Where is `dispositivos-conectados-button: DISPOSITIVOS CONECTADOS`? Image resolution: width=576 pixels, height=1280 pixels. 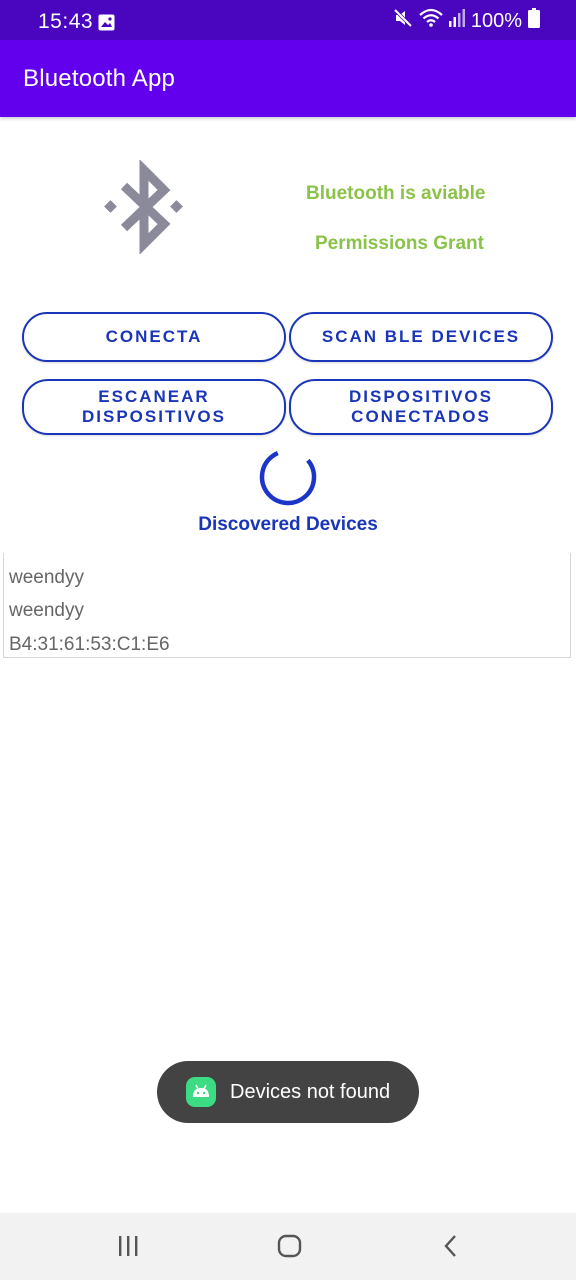 dispositivos-conectados-button: DISPOSITIVOS CONECTADOS is located at coordinates (421, 407).